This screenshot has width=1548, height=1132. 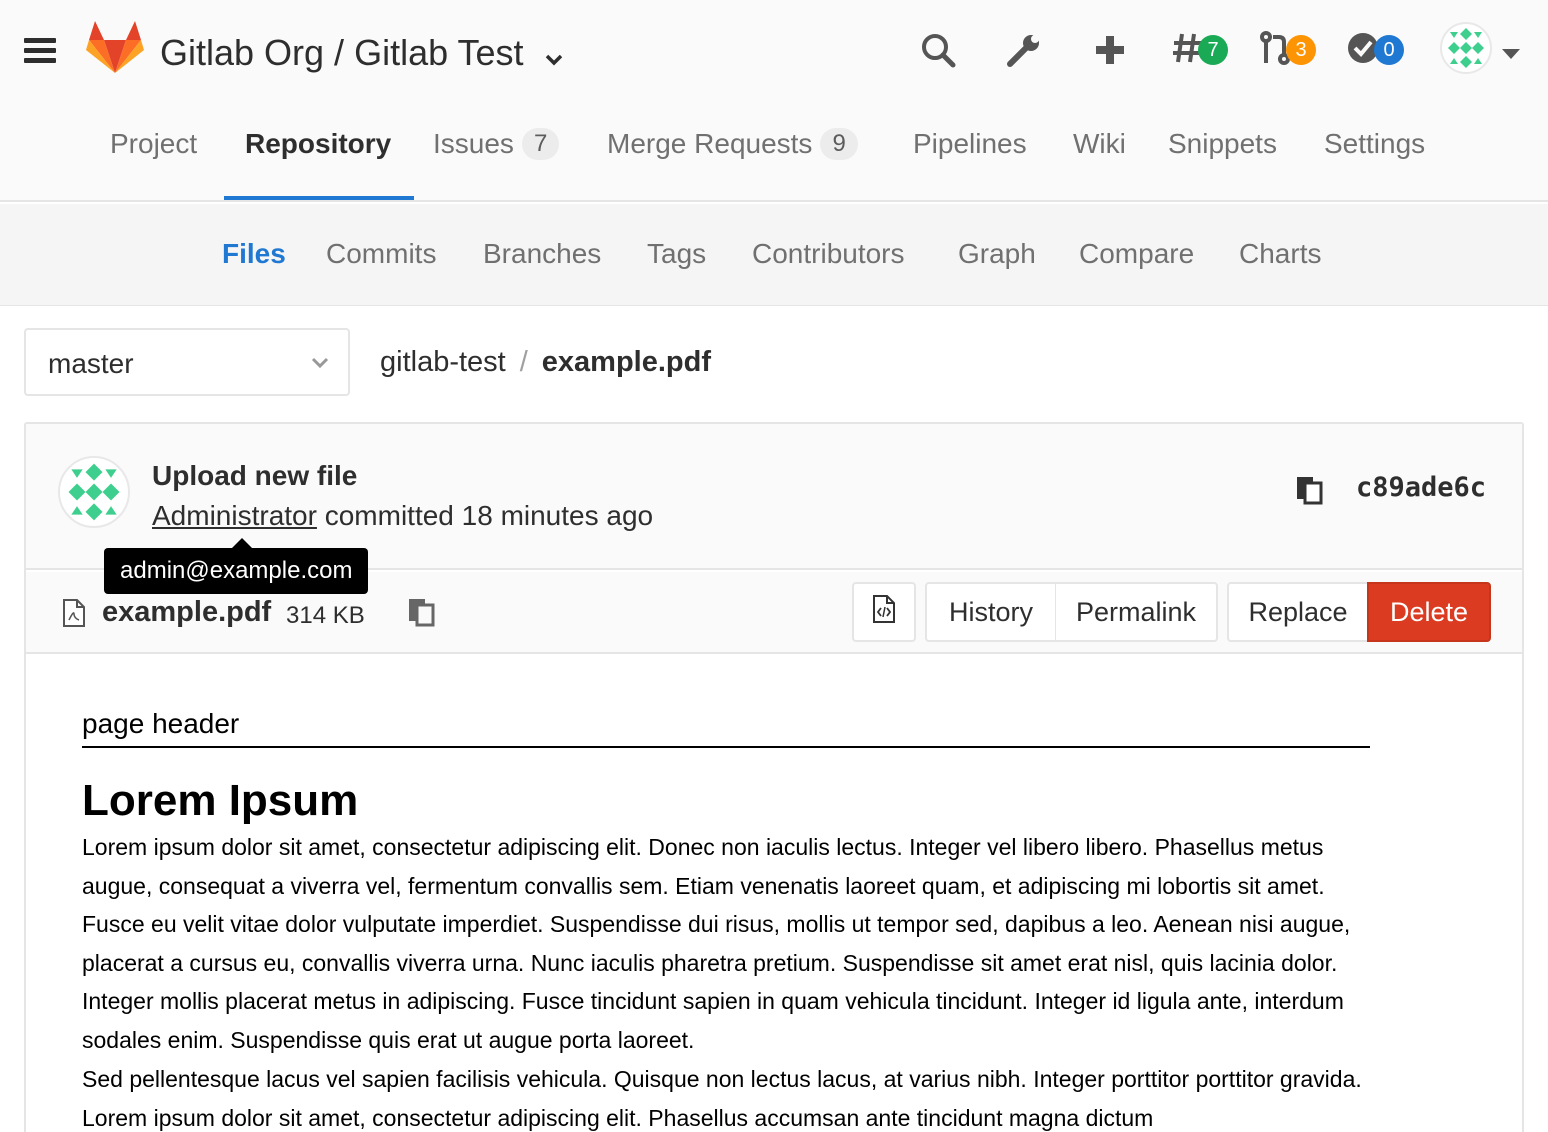 I want to click on tab-repository: Repository, so click(x=318, y=165).